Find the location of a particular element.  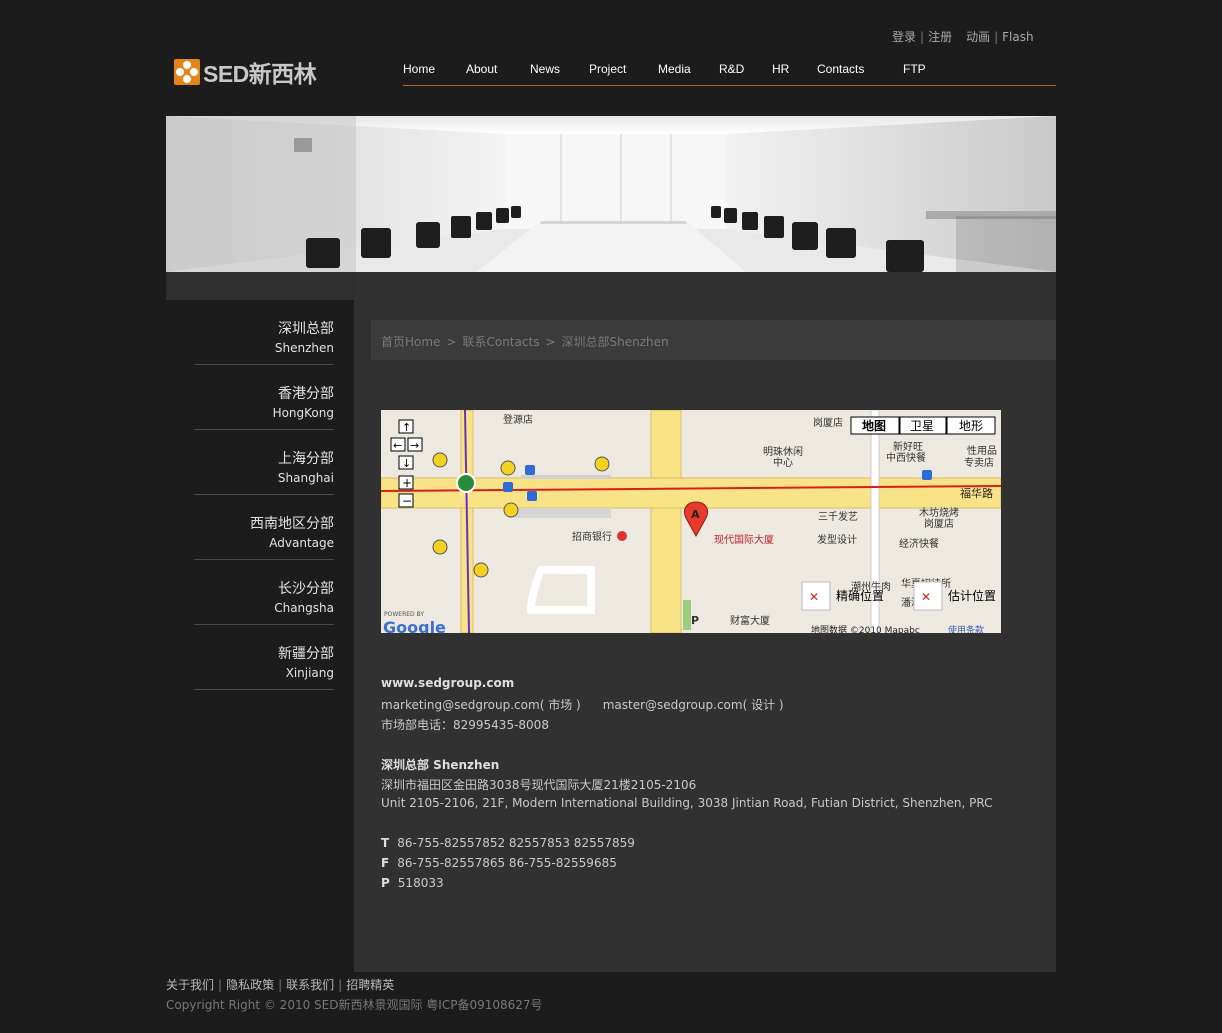

market-phone: 市场部电话：82995435-8008 is located at coordinates (465, 725).